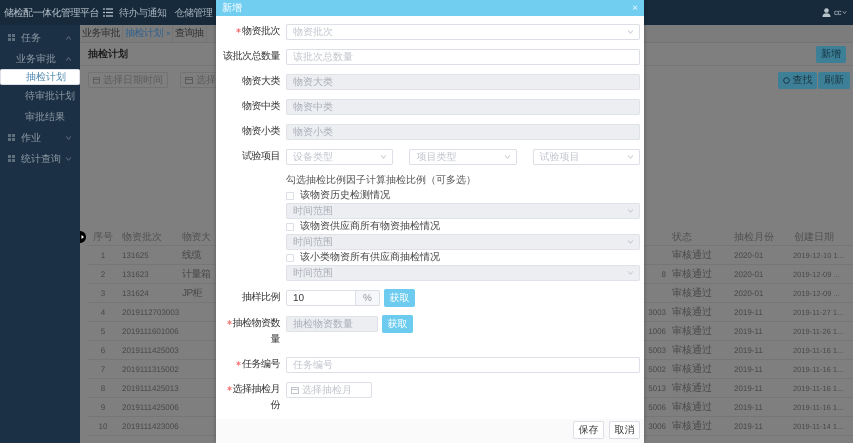 The image size is (853, 443). I want to click on table-cell: 5, so click(103, 331).